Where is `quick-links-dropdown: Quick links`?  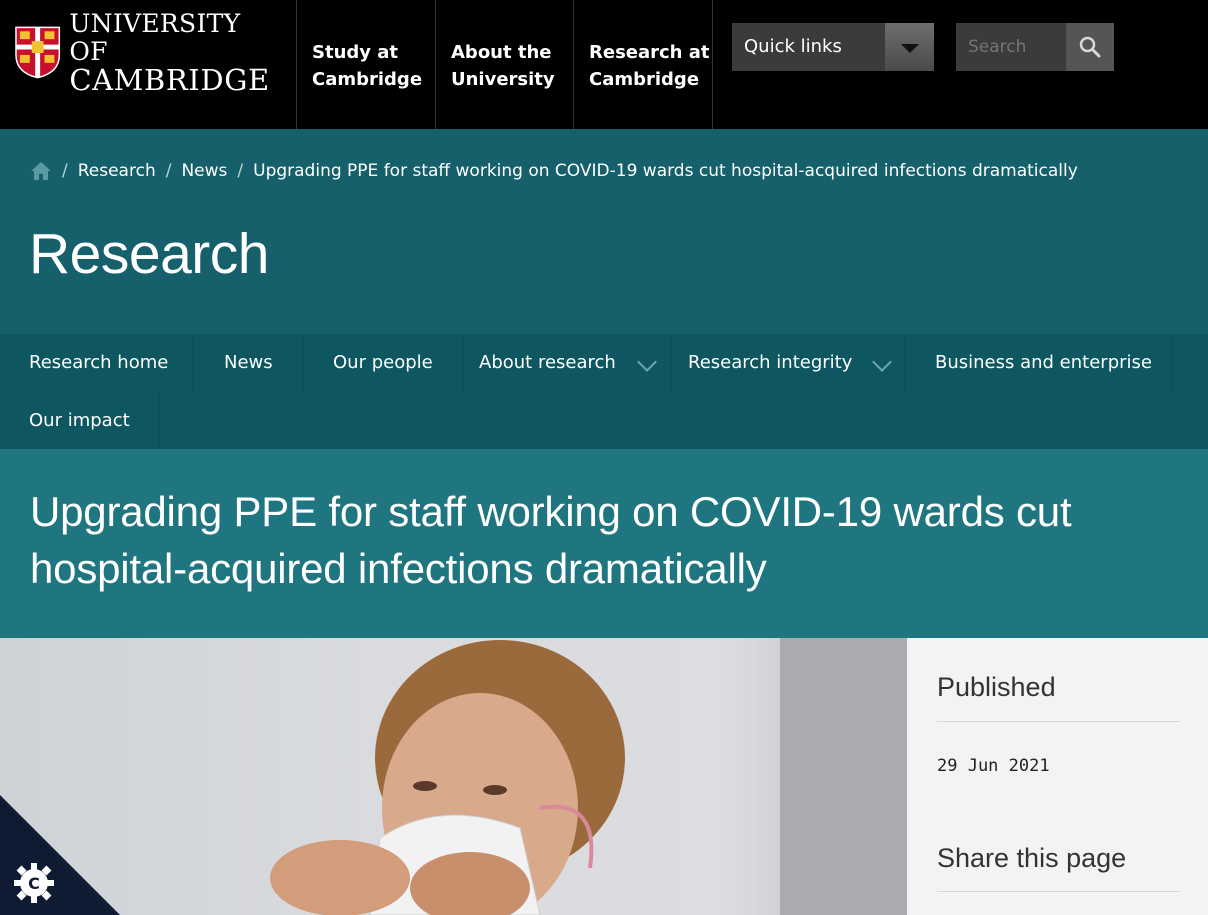
quick-links-dropdown: Quick links is located at coordinates (833, 47).